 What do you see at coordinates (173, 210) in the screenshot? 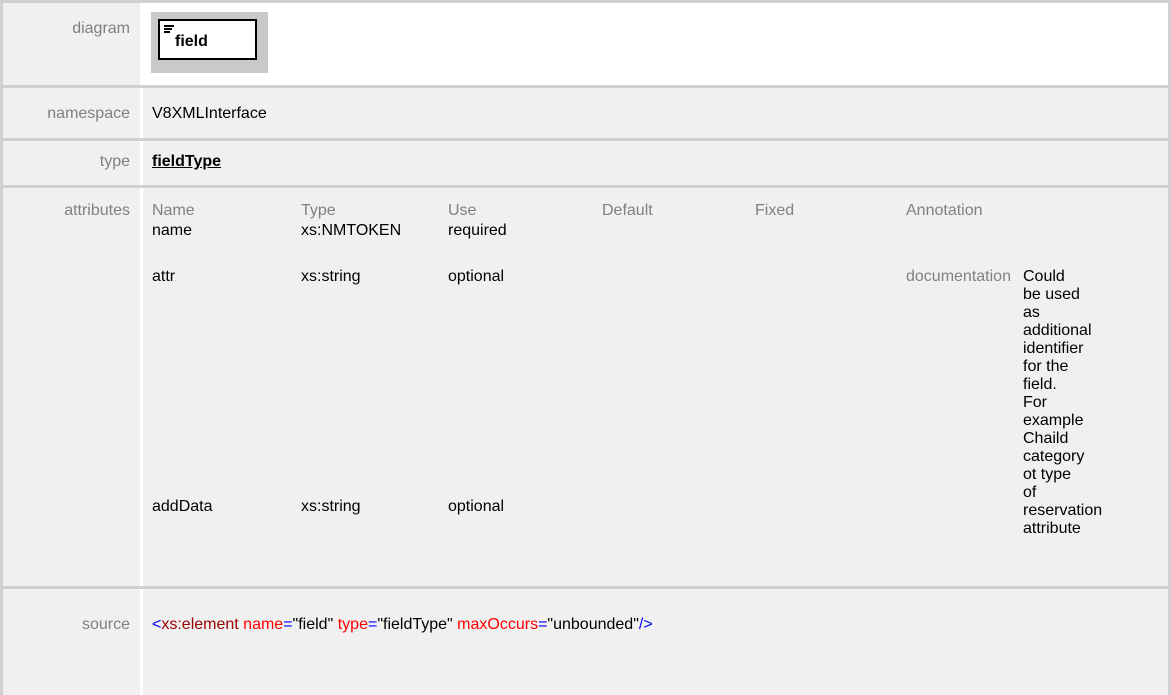
I see `header-name: Name` at bounding box center [173, 210].